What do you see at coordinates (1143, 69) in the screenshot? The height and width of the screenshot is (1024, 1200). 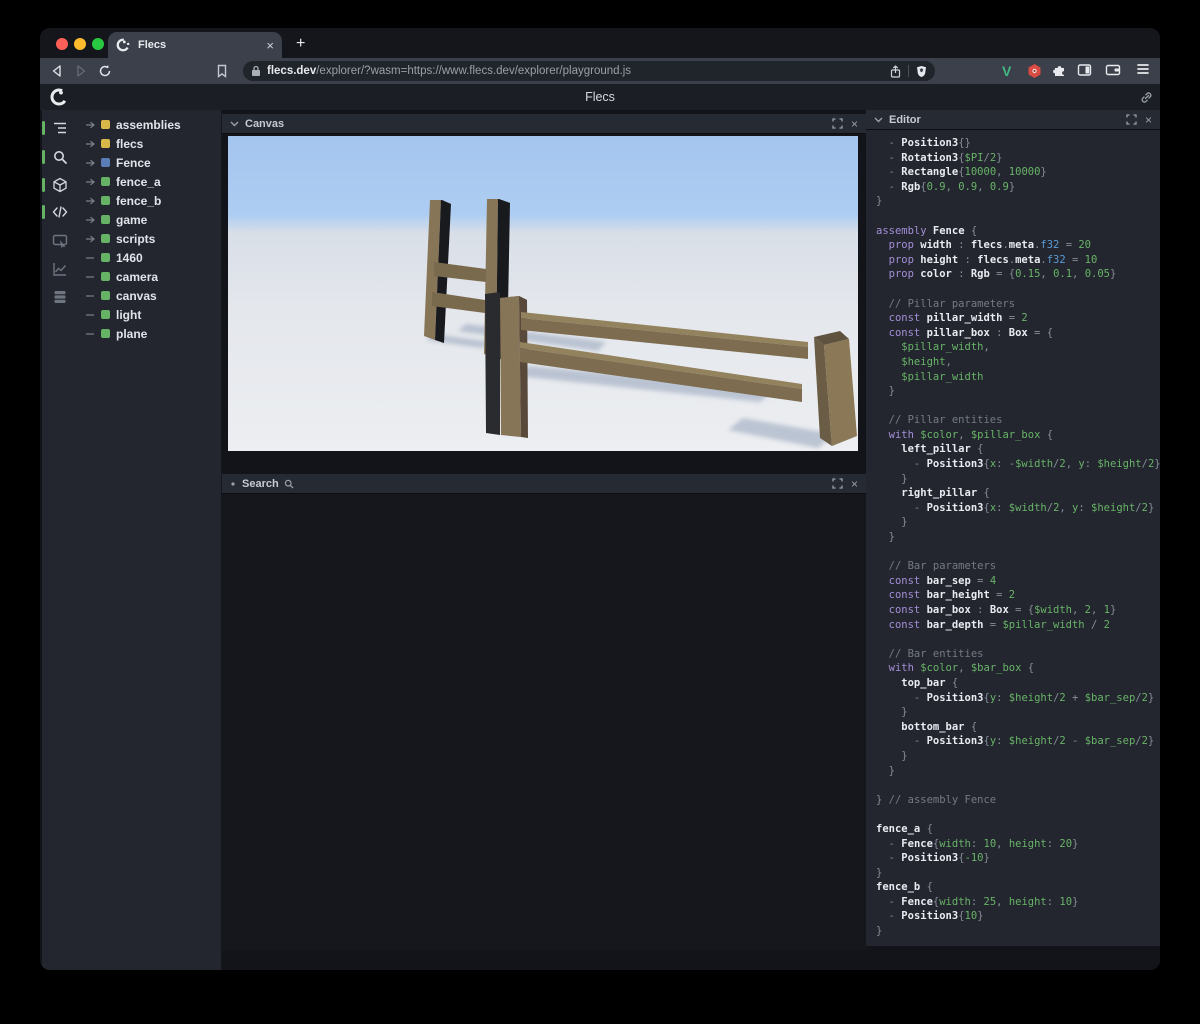 I see `browser-menu-icon` at bounding box center [1143, 69].